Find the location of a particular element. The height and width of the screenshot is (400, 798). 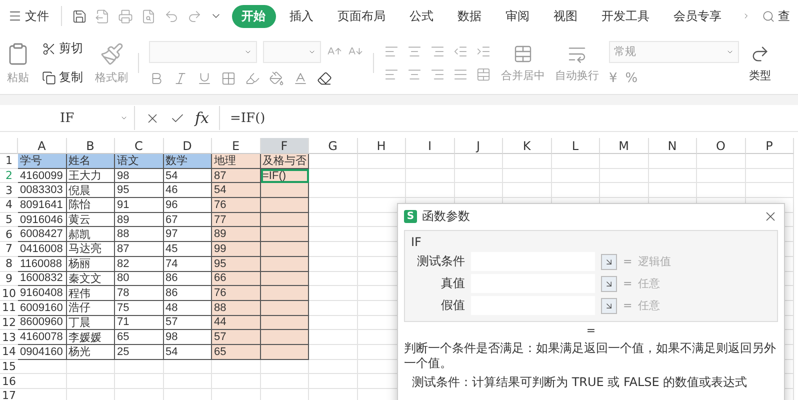

column-header: M is located at coordinates (624, 146).